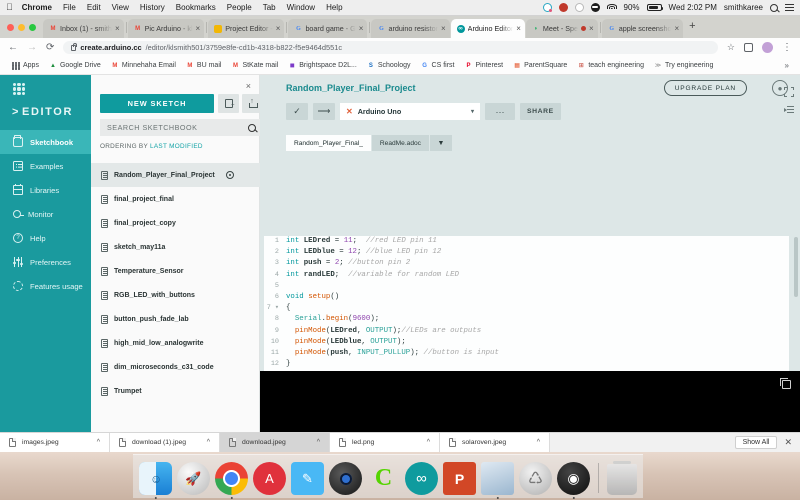 Image resolution: width=800 pixels, height=500 pixels. I want to click on back-icon: ←, so click(13, 47).